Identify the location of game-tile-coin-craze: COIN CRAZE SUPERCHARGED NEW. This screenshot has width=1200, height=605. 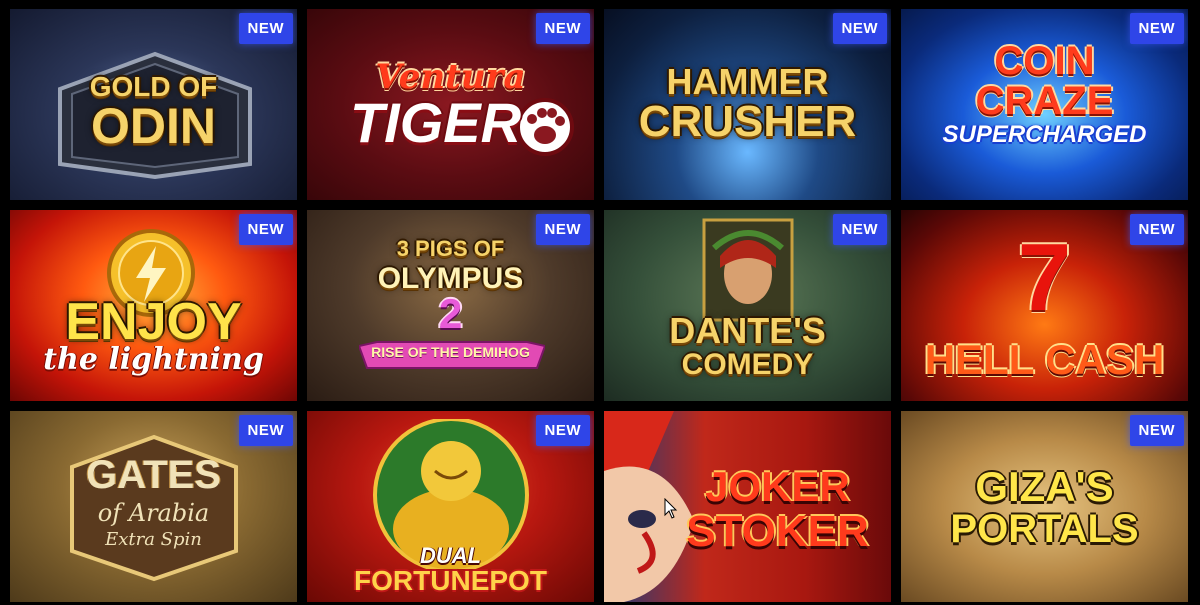
(1044, 104).